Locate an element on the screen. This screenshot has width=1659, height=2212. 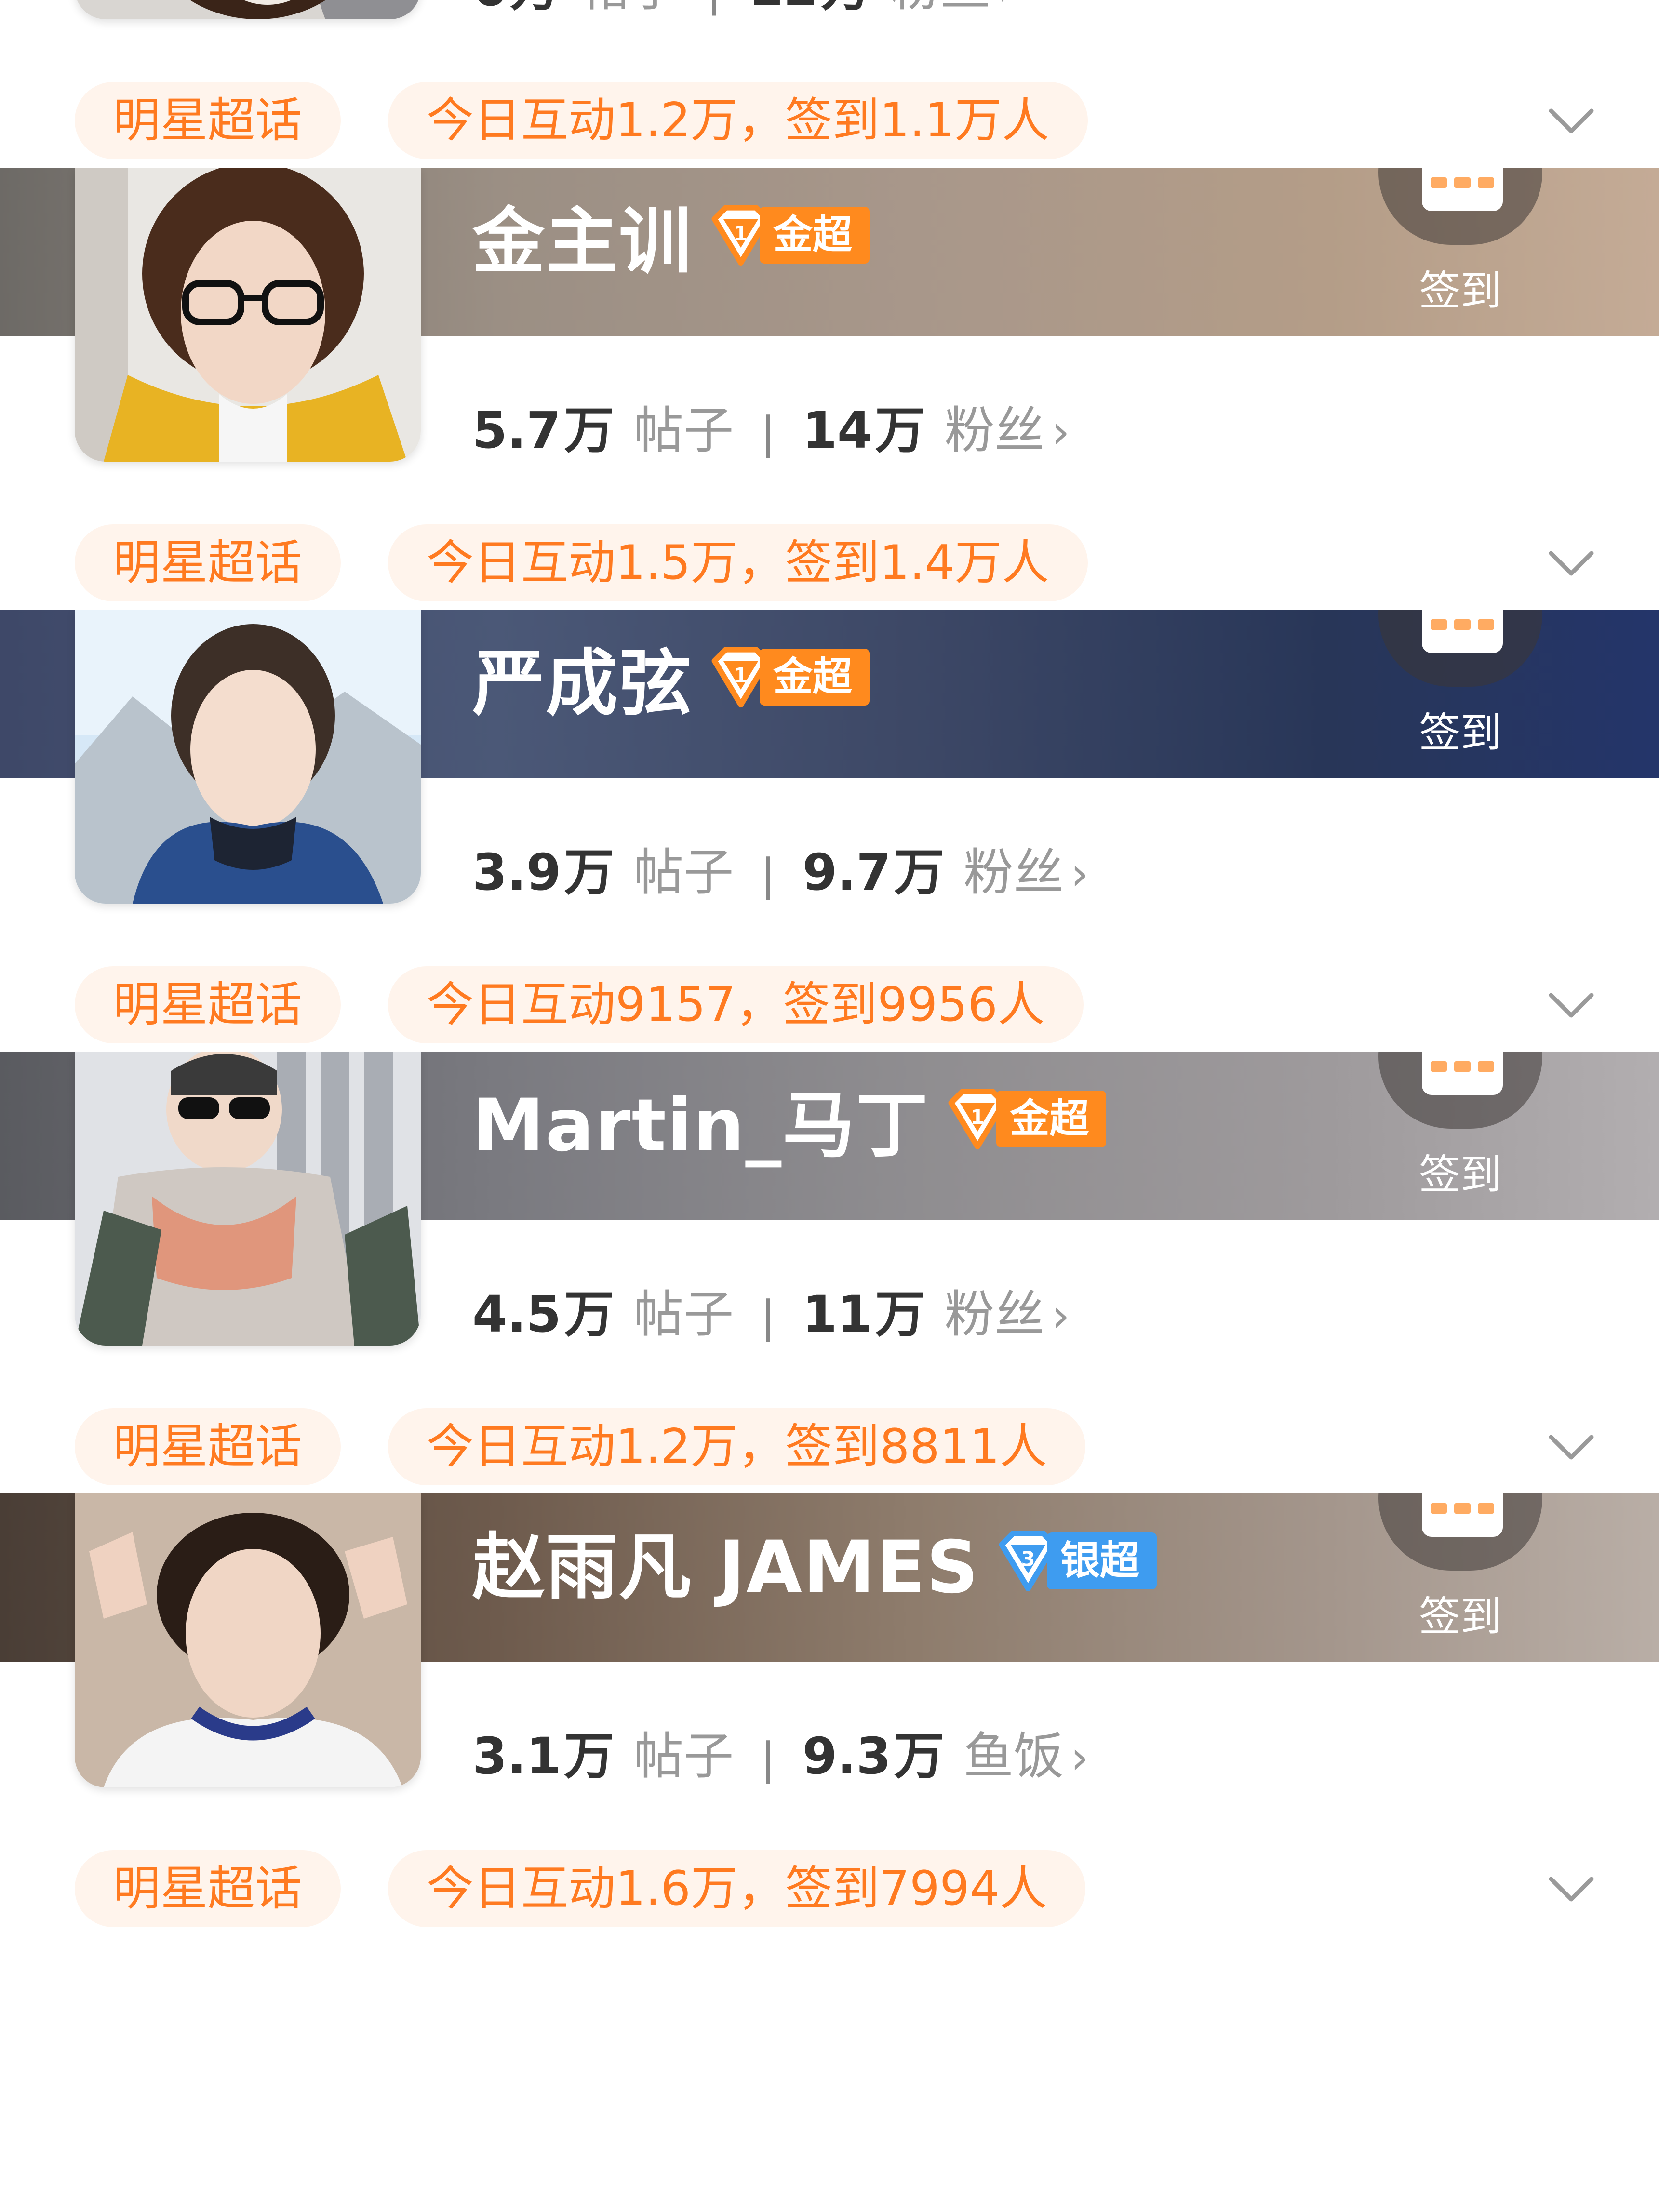
title-row: 赵雨凡 JAMES 3 银超 is located at coordinates (814, 1565).